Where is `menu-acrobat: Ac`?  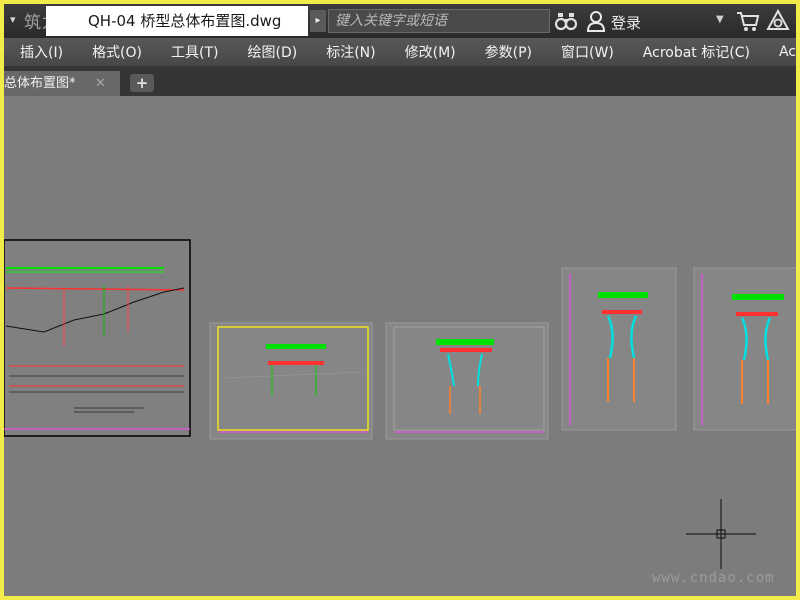 menu-acrobat: Ac is located at coordinates (787, 52).